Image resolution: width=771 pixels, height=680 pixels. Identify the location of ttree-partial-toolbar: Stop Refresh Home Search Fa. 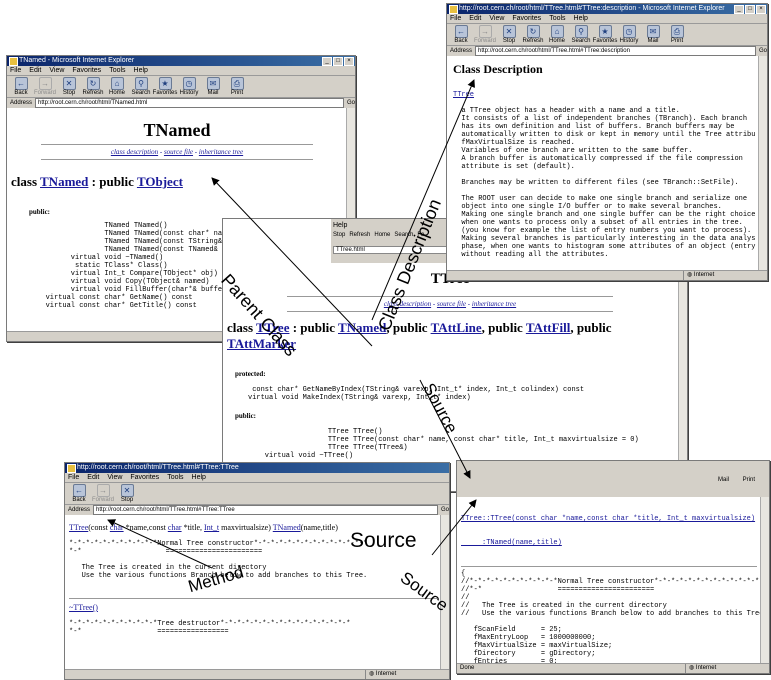
(379, 235).